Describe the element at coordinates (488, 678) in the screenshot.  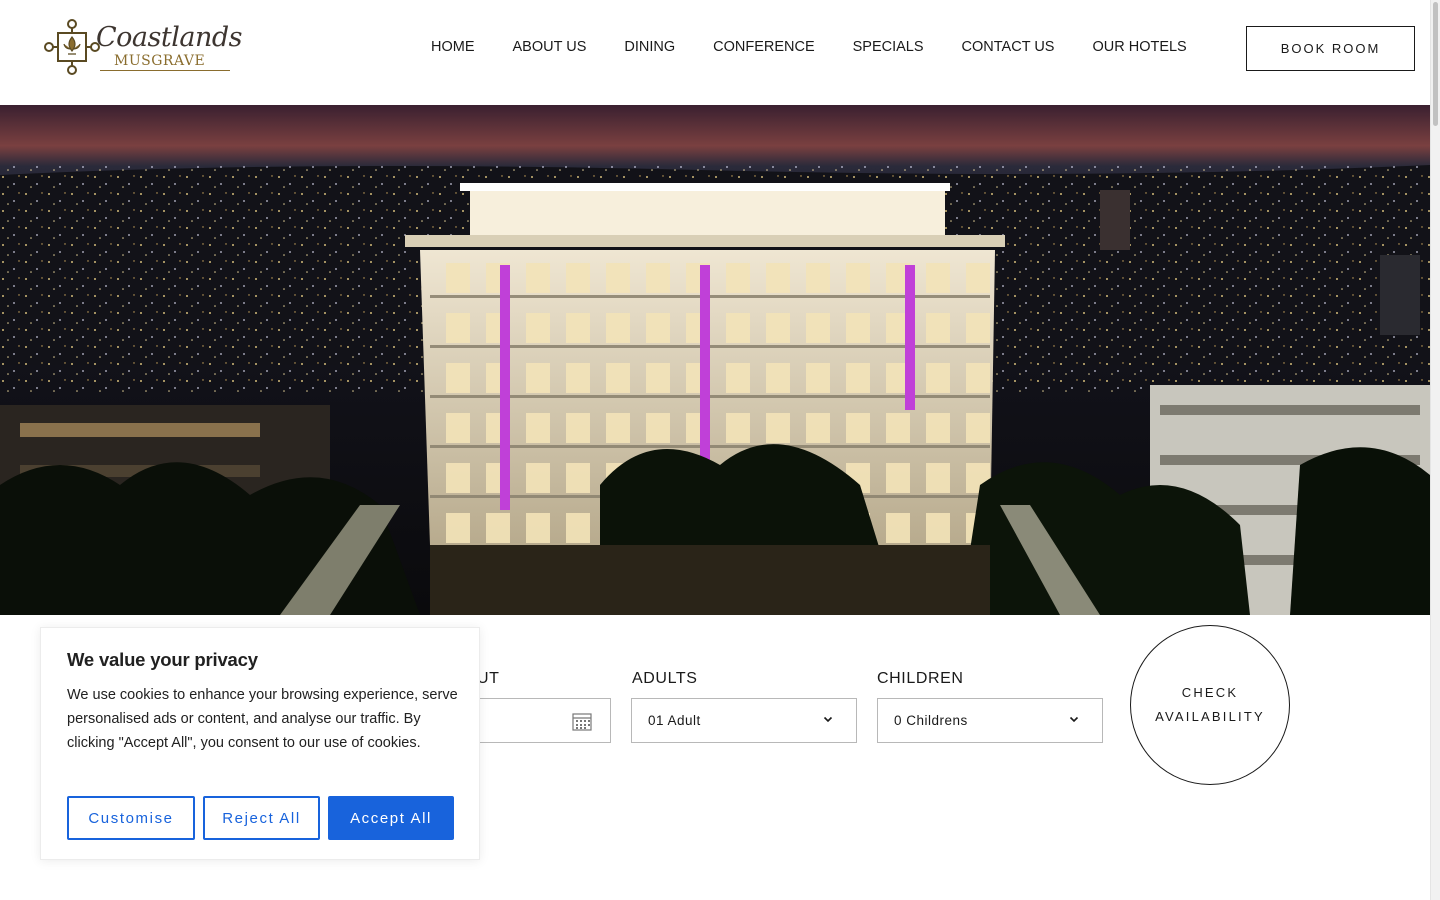
I see `checkout-label: UT` at that location.